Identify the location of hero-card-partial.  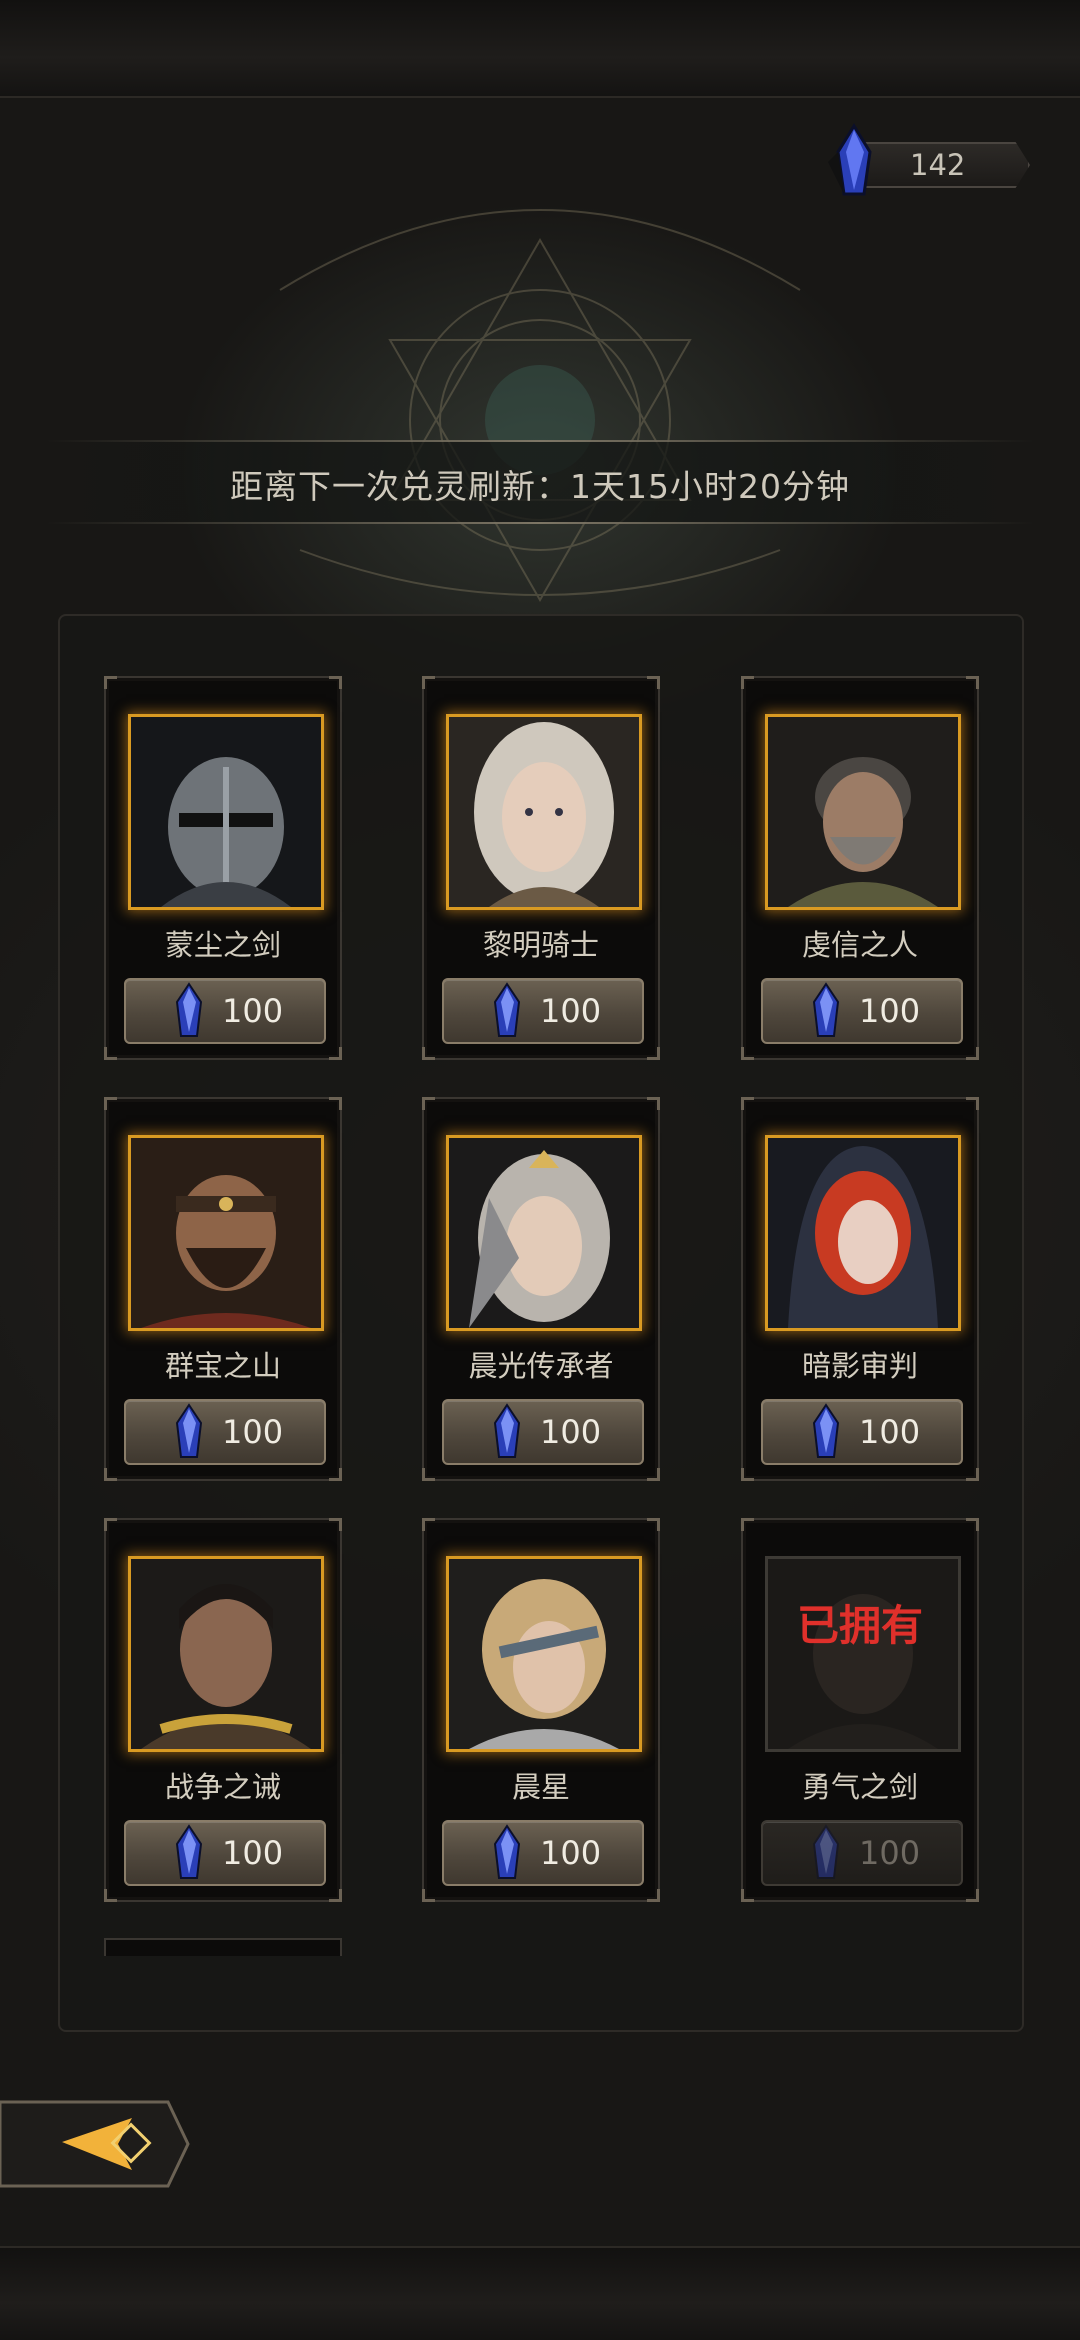
(223, 1947).